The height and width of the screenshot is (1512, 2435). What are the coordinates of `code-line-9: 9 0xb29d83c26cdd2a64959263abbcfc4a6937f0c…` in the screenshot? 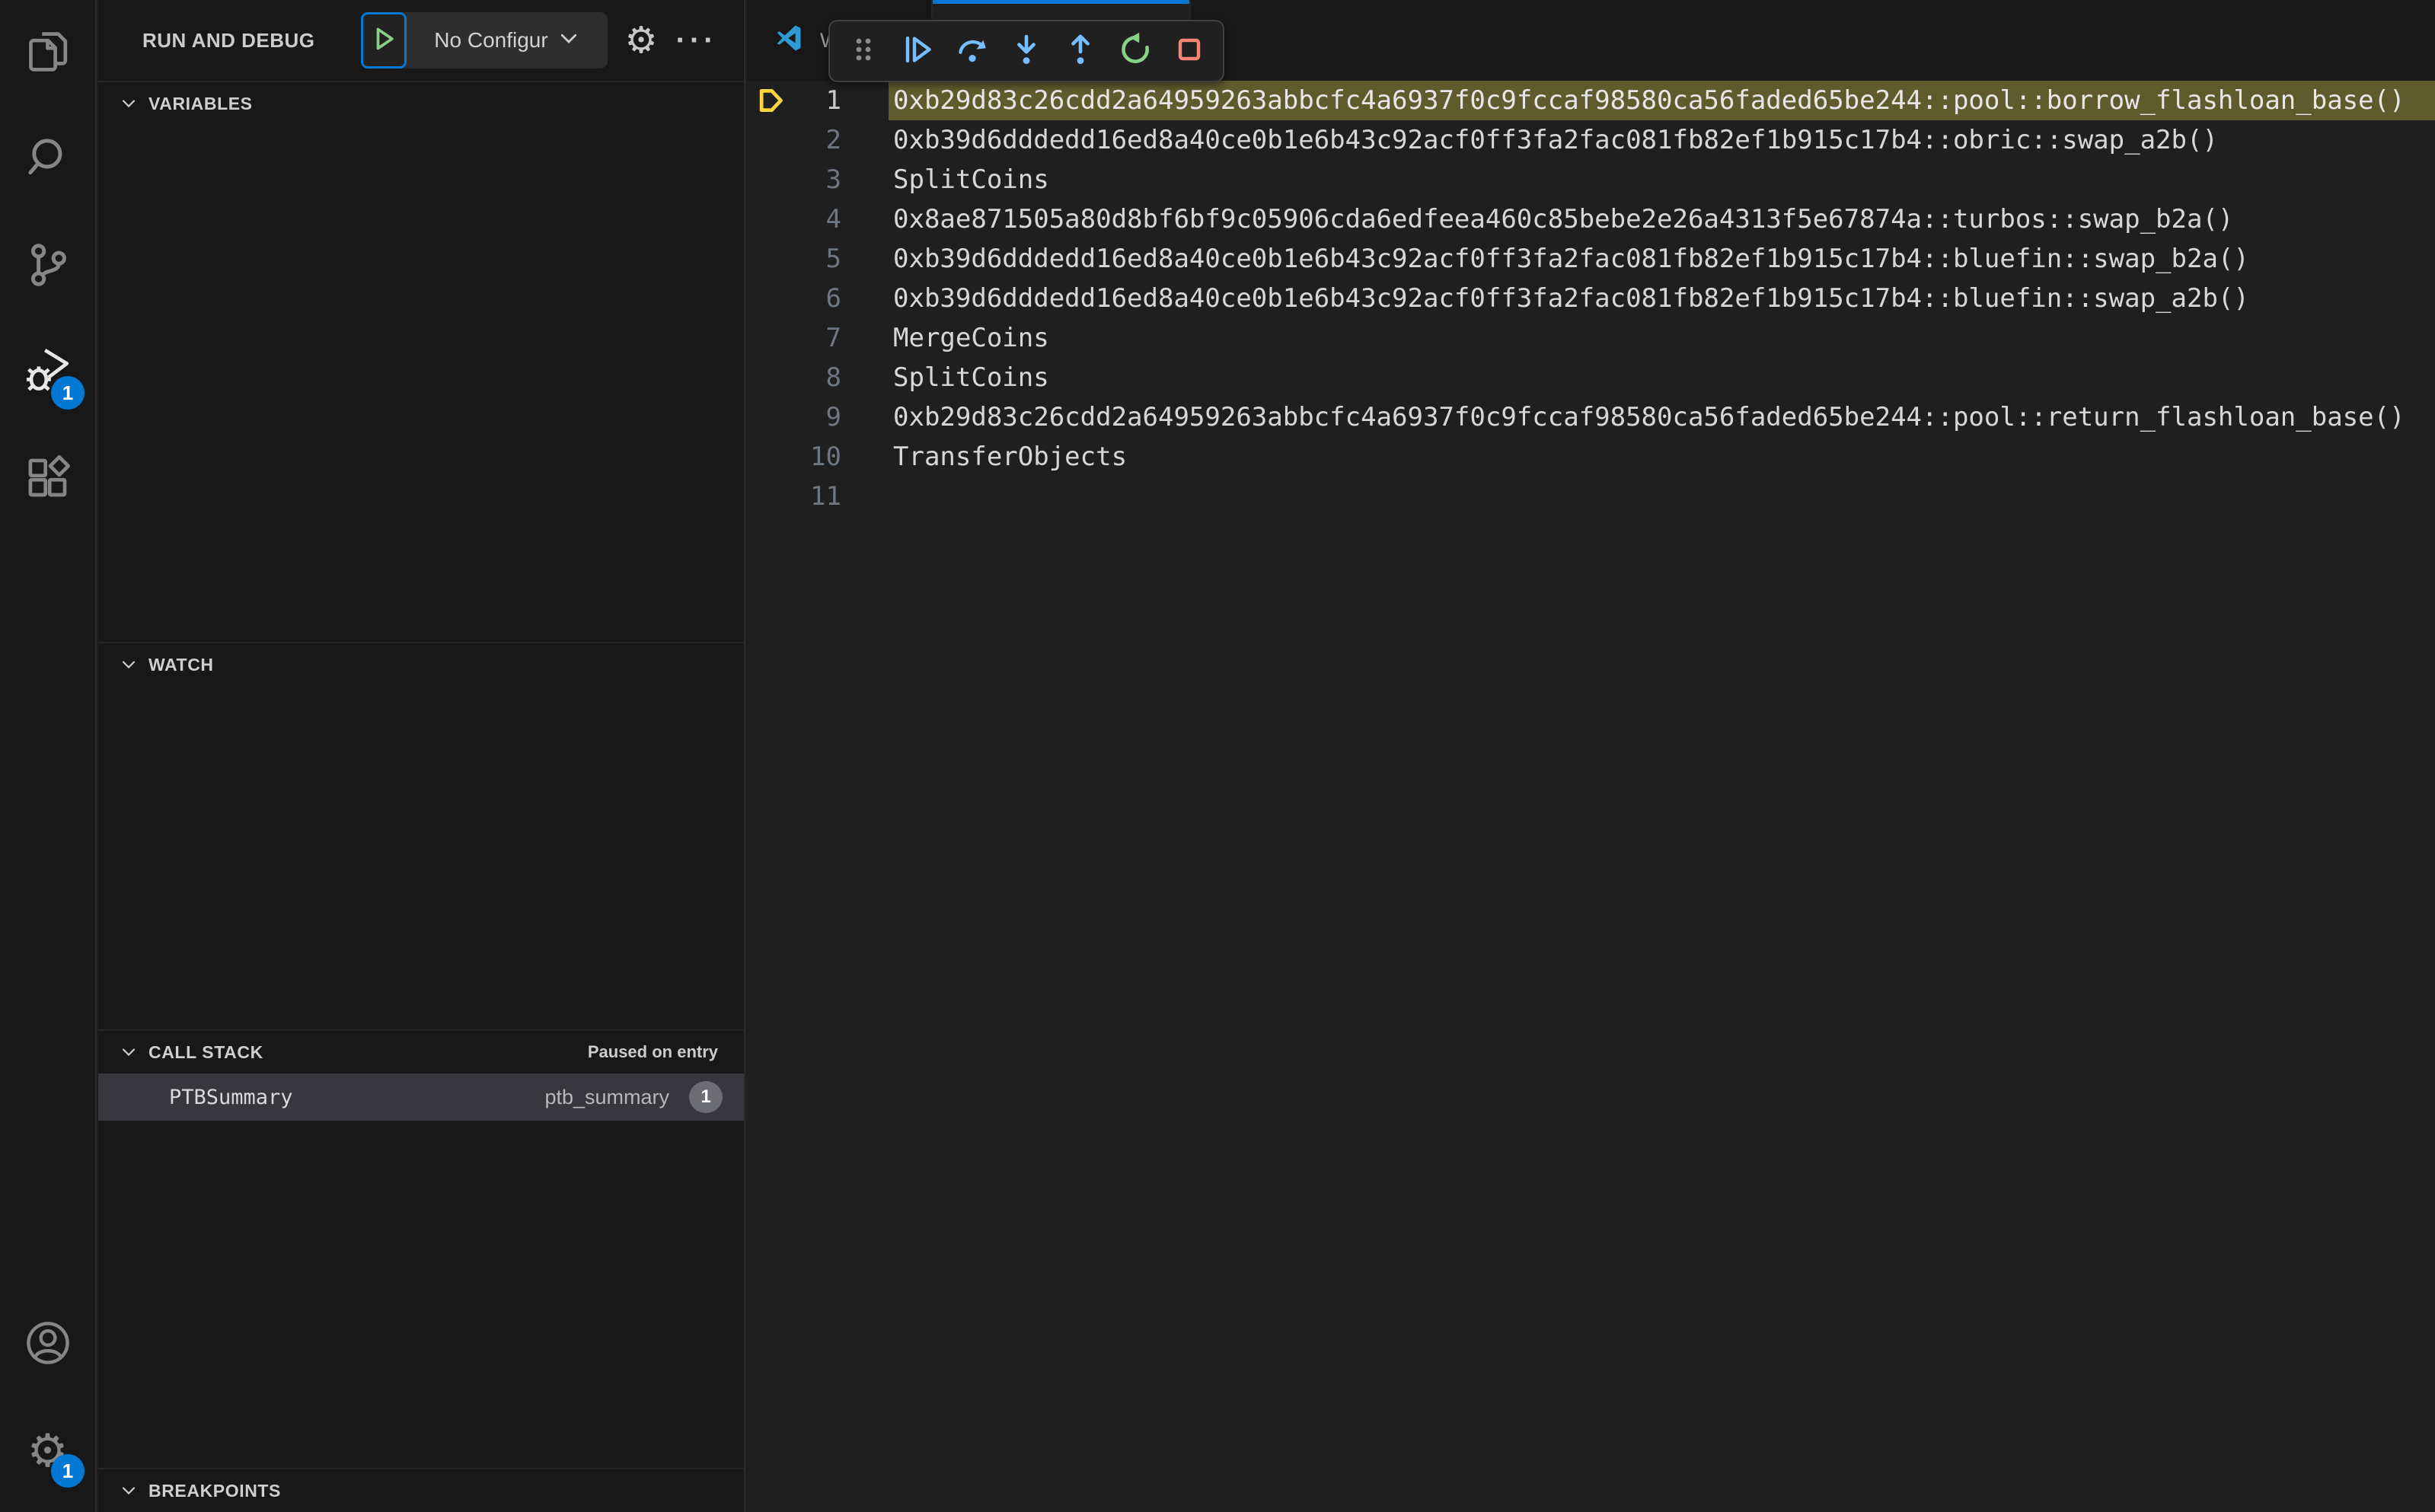 It's located at (1591, 417).